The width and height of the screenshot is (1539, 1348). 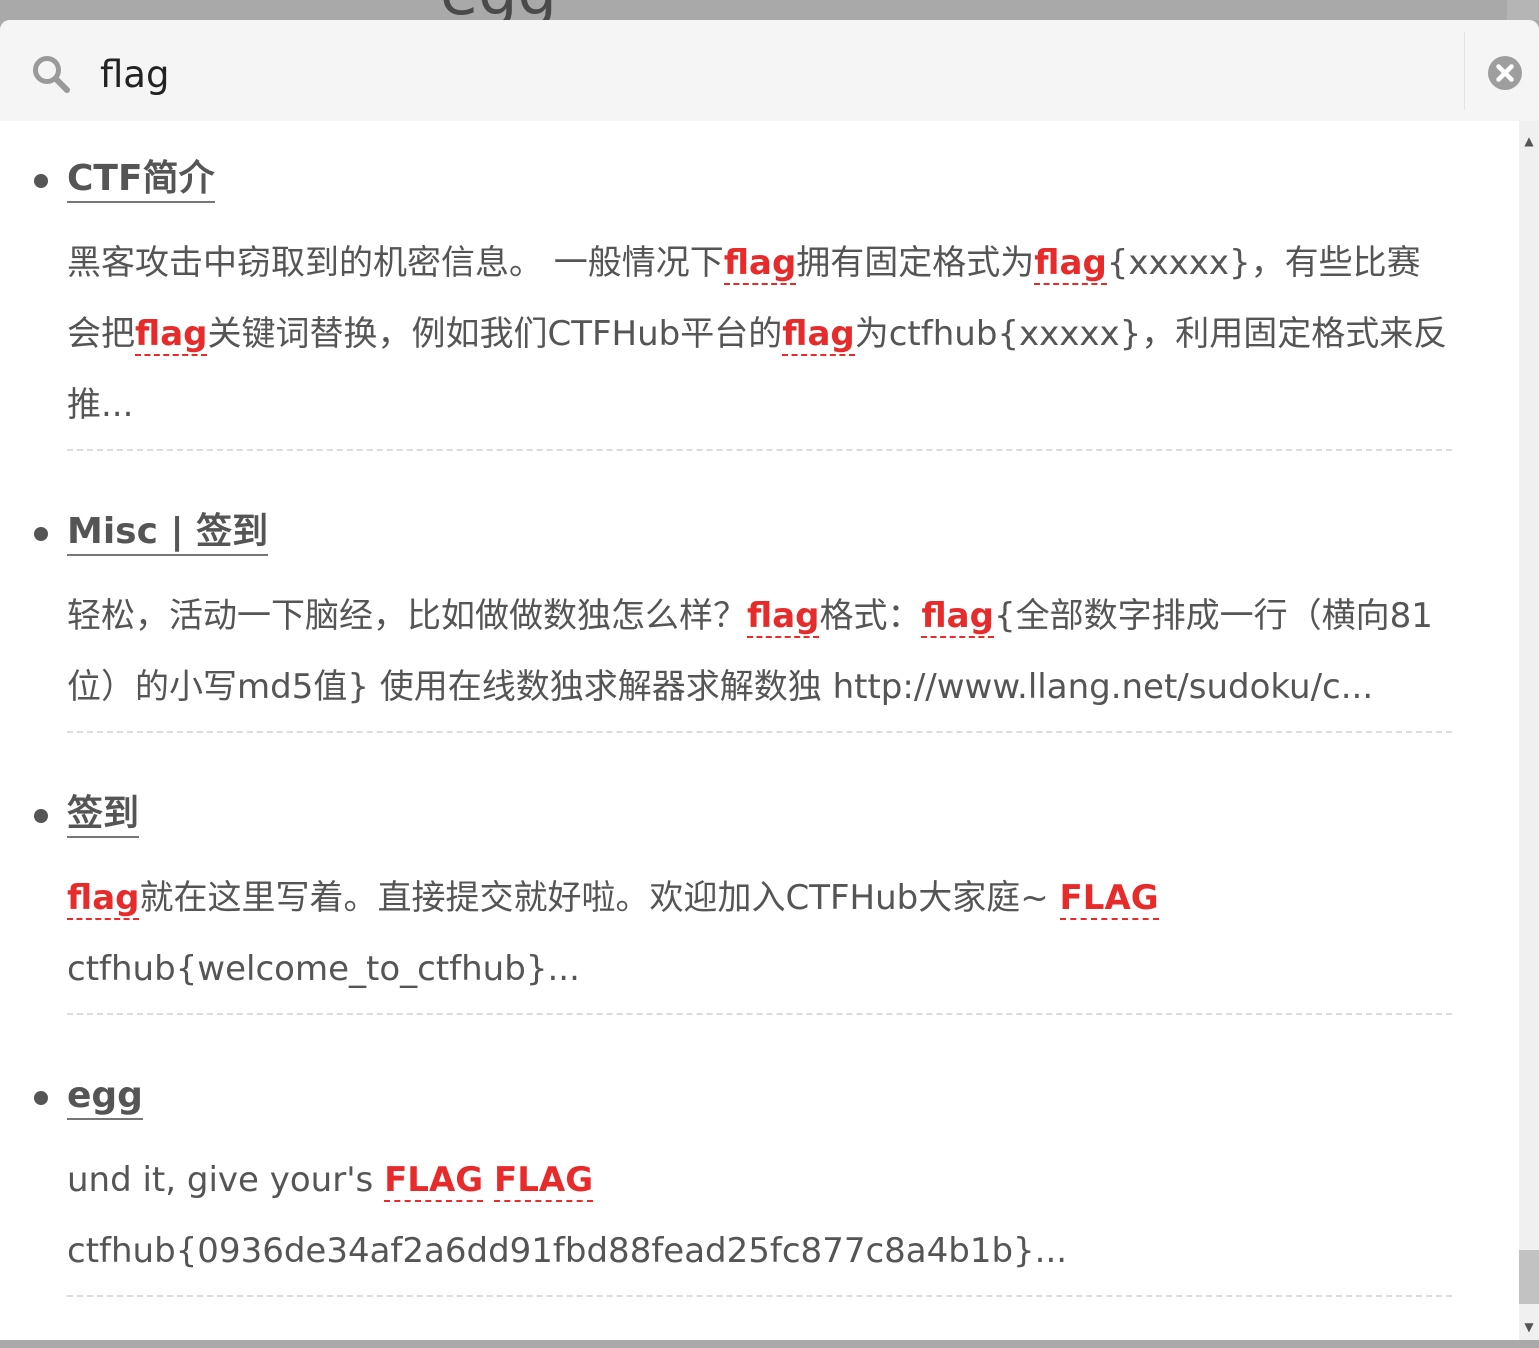 What do you see at coordinates (770, 74) in the screenshot?
I see `search-input` at bounding box center [770, 74].